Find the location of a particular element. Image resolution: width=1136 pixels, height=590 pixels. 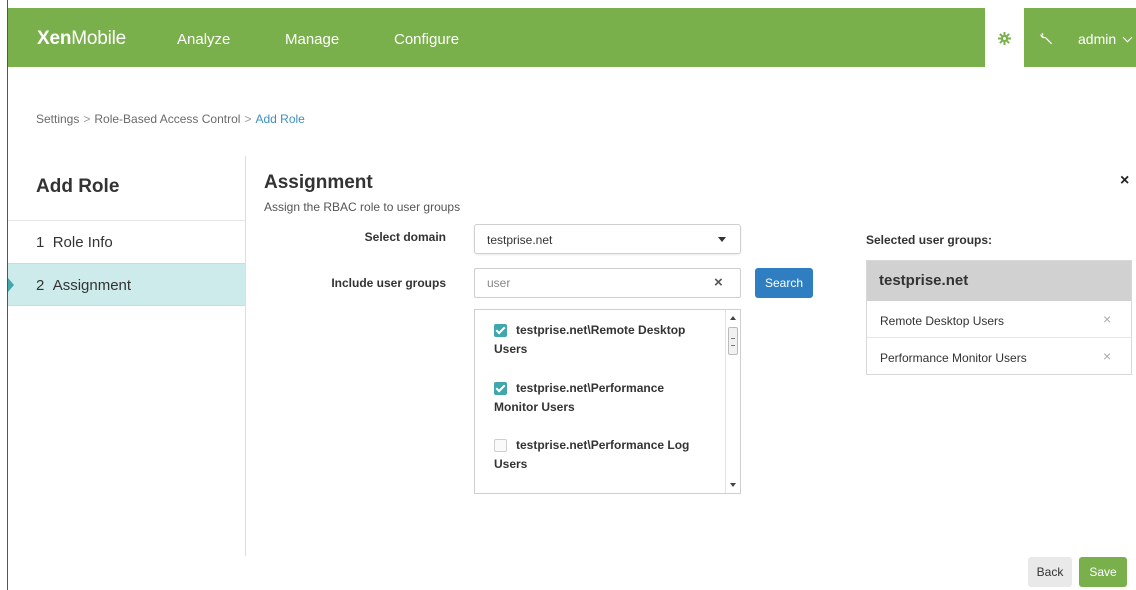

page-title: Assignment is located at coordinates (318, 182).